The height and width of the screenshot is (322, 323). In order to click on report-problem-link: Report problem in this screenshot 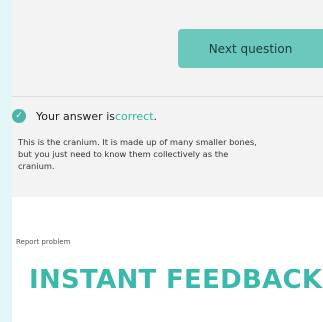, I will do `click(43, 242)`.